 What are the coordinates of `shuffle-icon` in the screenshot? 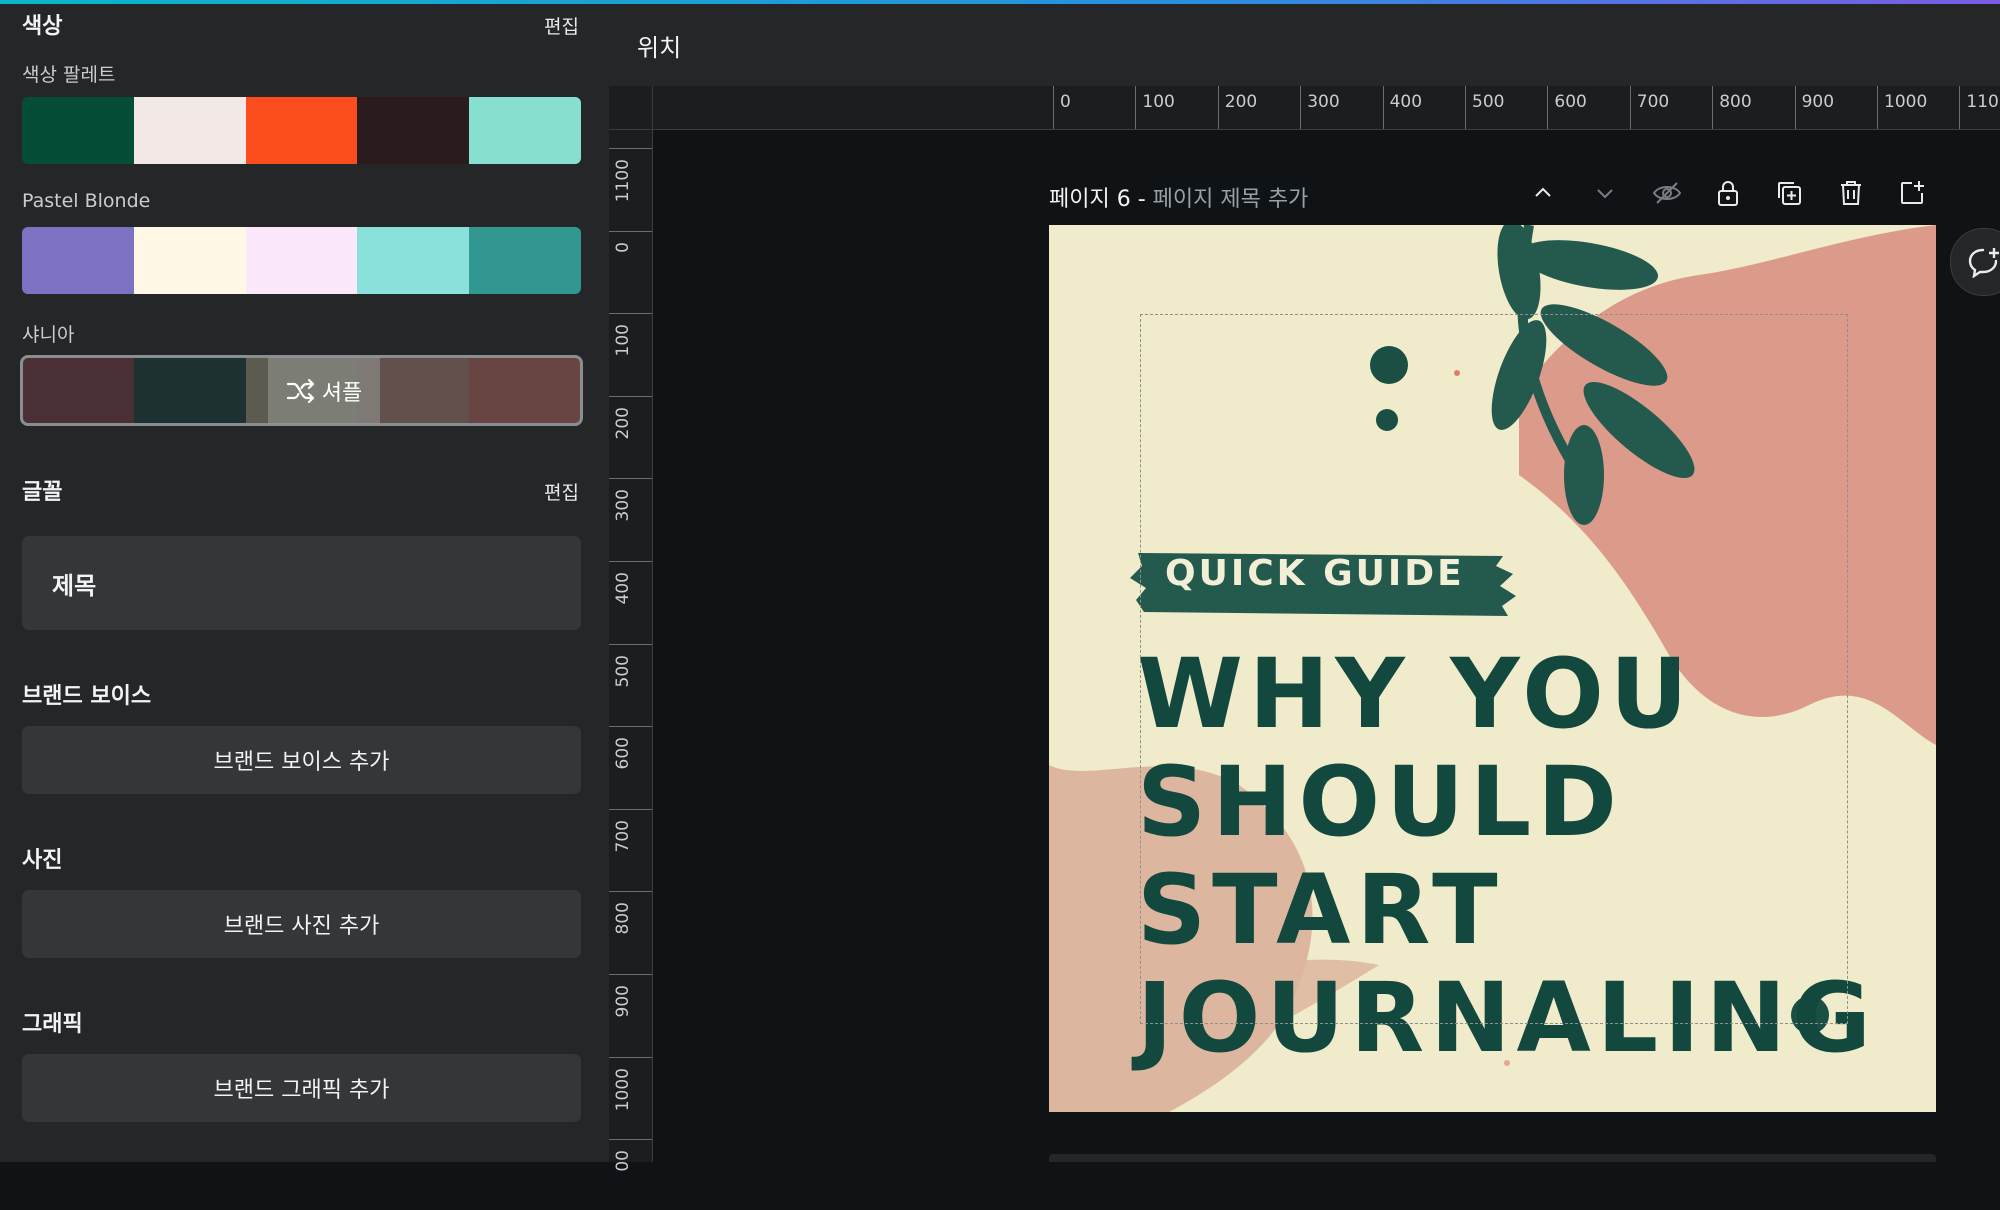 It's located at (300, 390).